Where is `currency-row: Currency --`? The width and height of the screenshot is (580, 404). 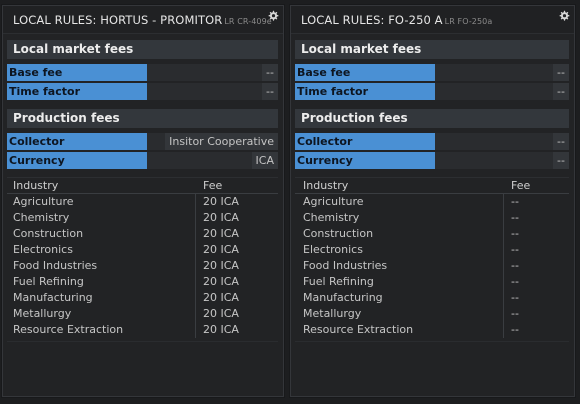
currency-row: Currency -- is located at coordinates (432, 160).